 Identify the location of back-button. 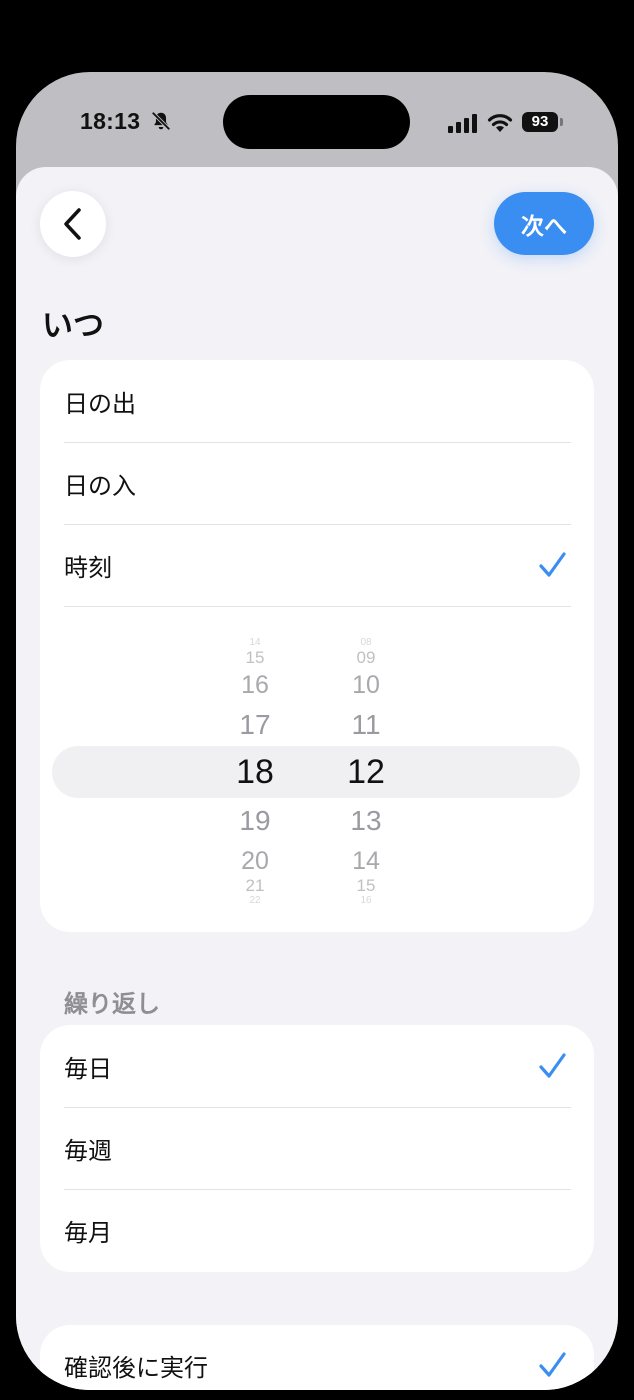
(73, 224).